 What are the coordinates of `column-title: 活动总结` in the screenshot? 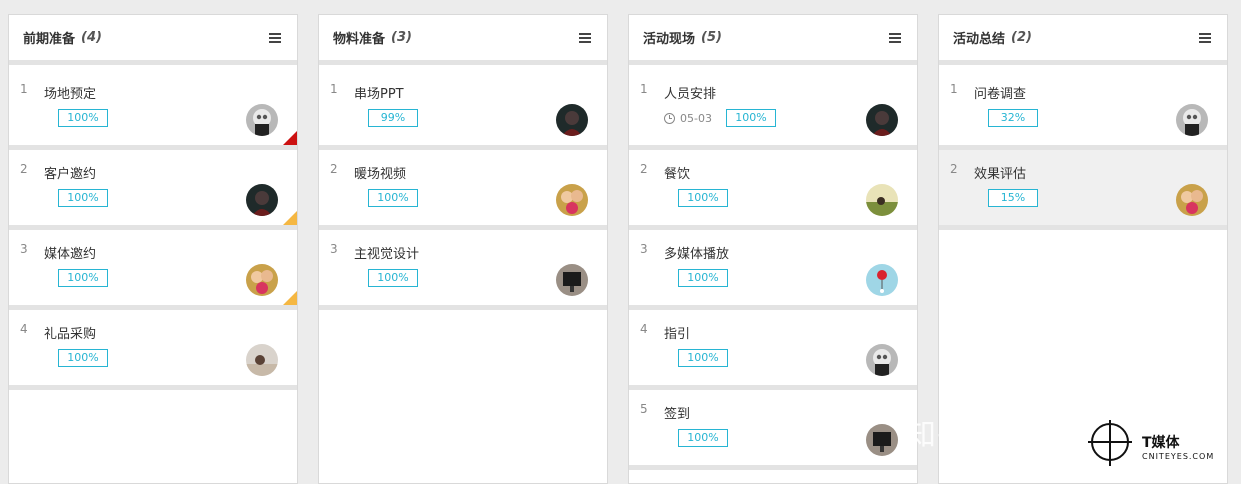 It's located at (979, 39).